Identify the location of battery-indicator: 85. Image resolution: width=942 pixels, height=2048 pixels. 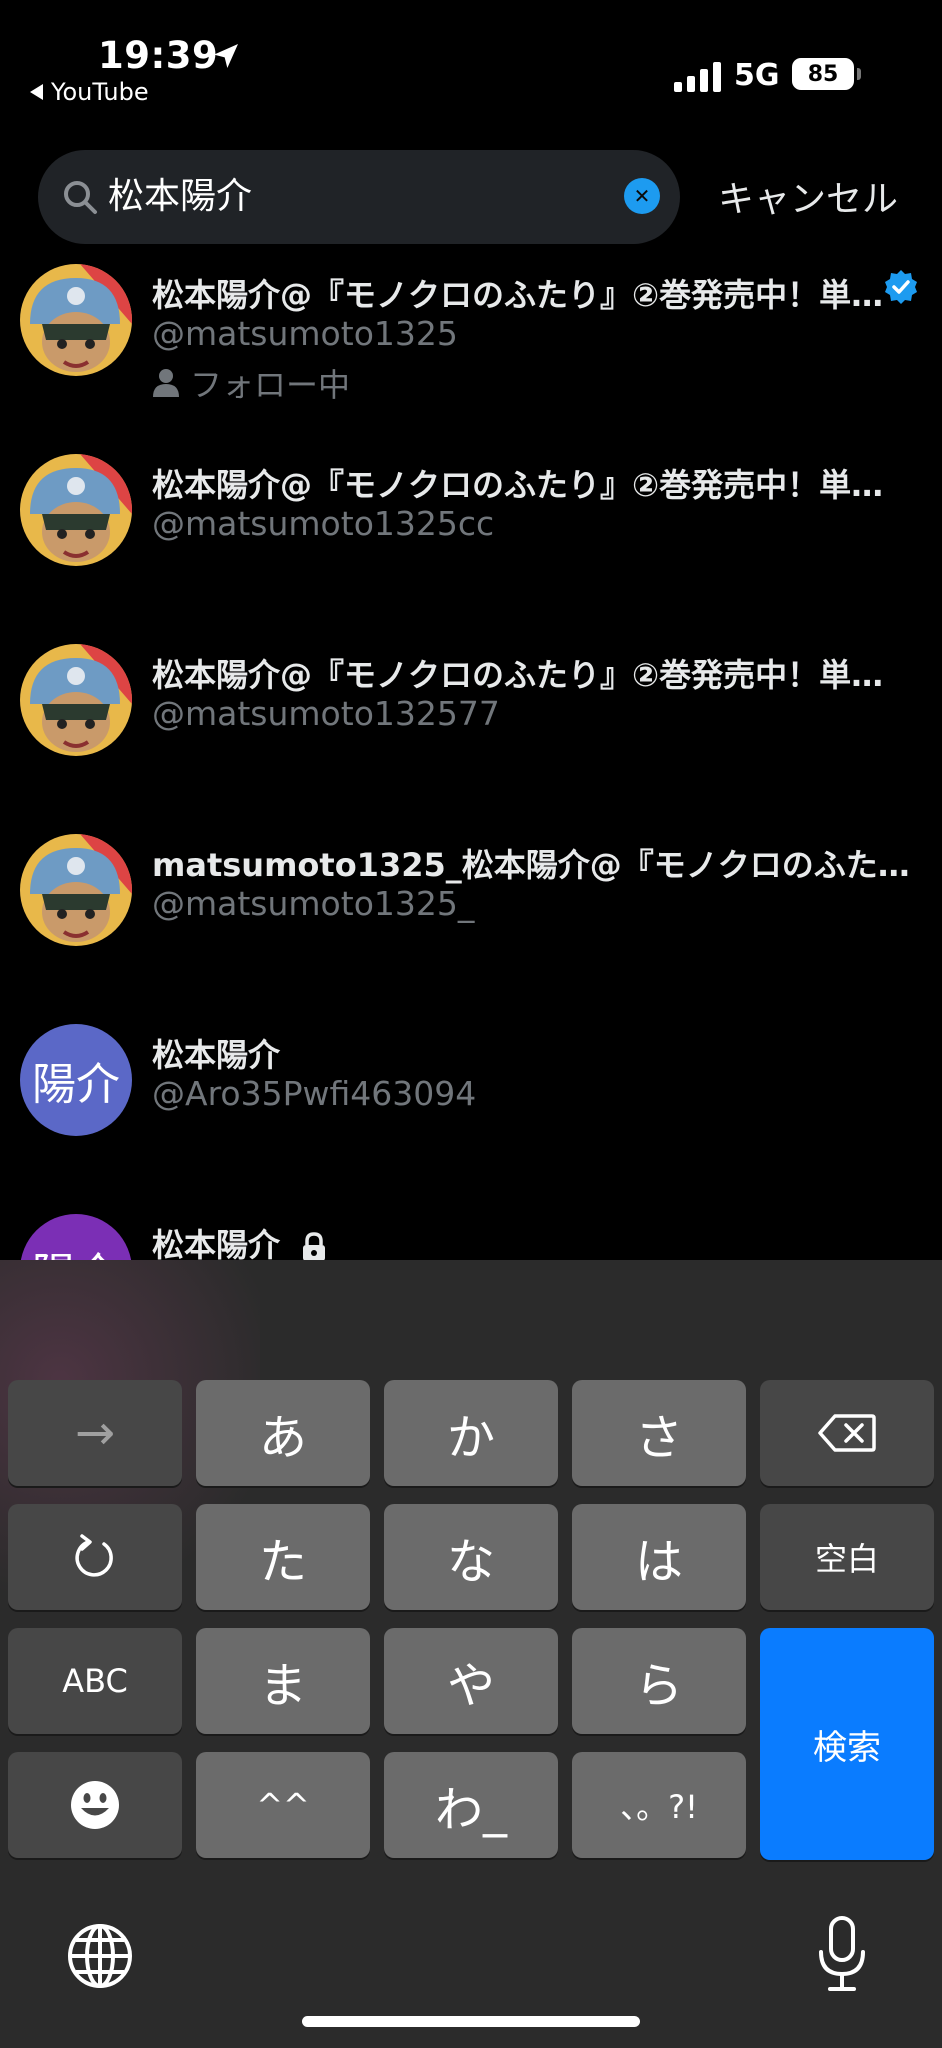
(826, 74).